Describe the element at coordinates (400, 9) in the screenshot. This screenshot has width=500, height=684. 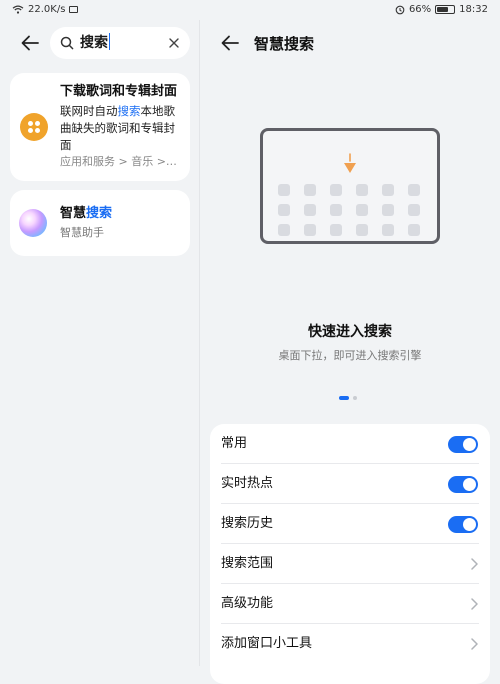
I see `alarm-icon` at that location.